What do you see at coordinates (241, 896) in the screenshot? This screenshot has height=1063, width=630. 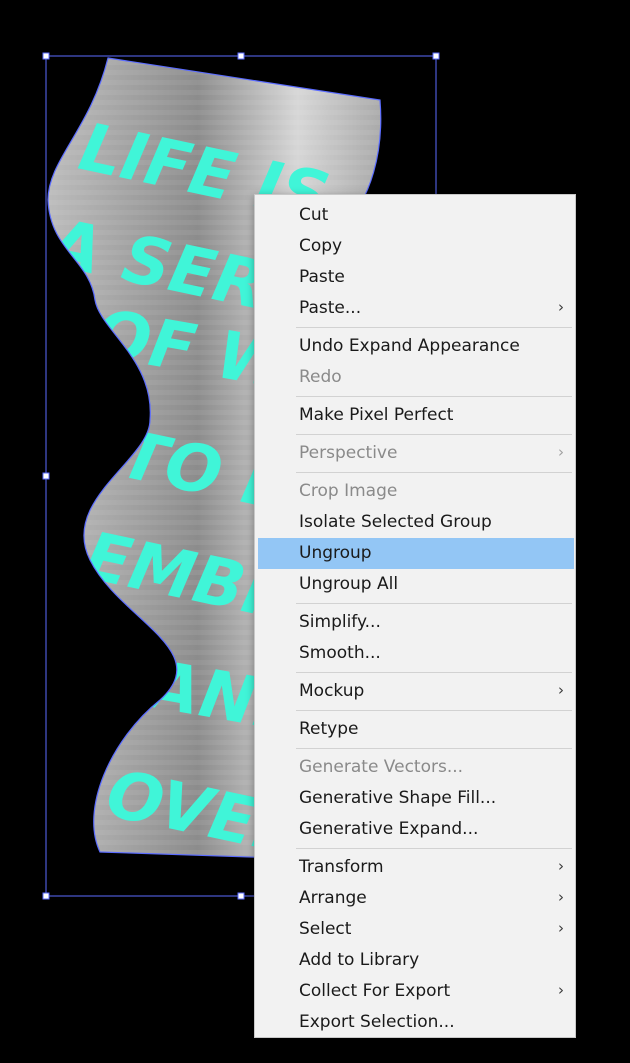 I see `selection-handle-bottom-center` at bounding box center [241, 896].